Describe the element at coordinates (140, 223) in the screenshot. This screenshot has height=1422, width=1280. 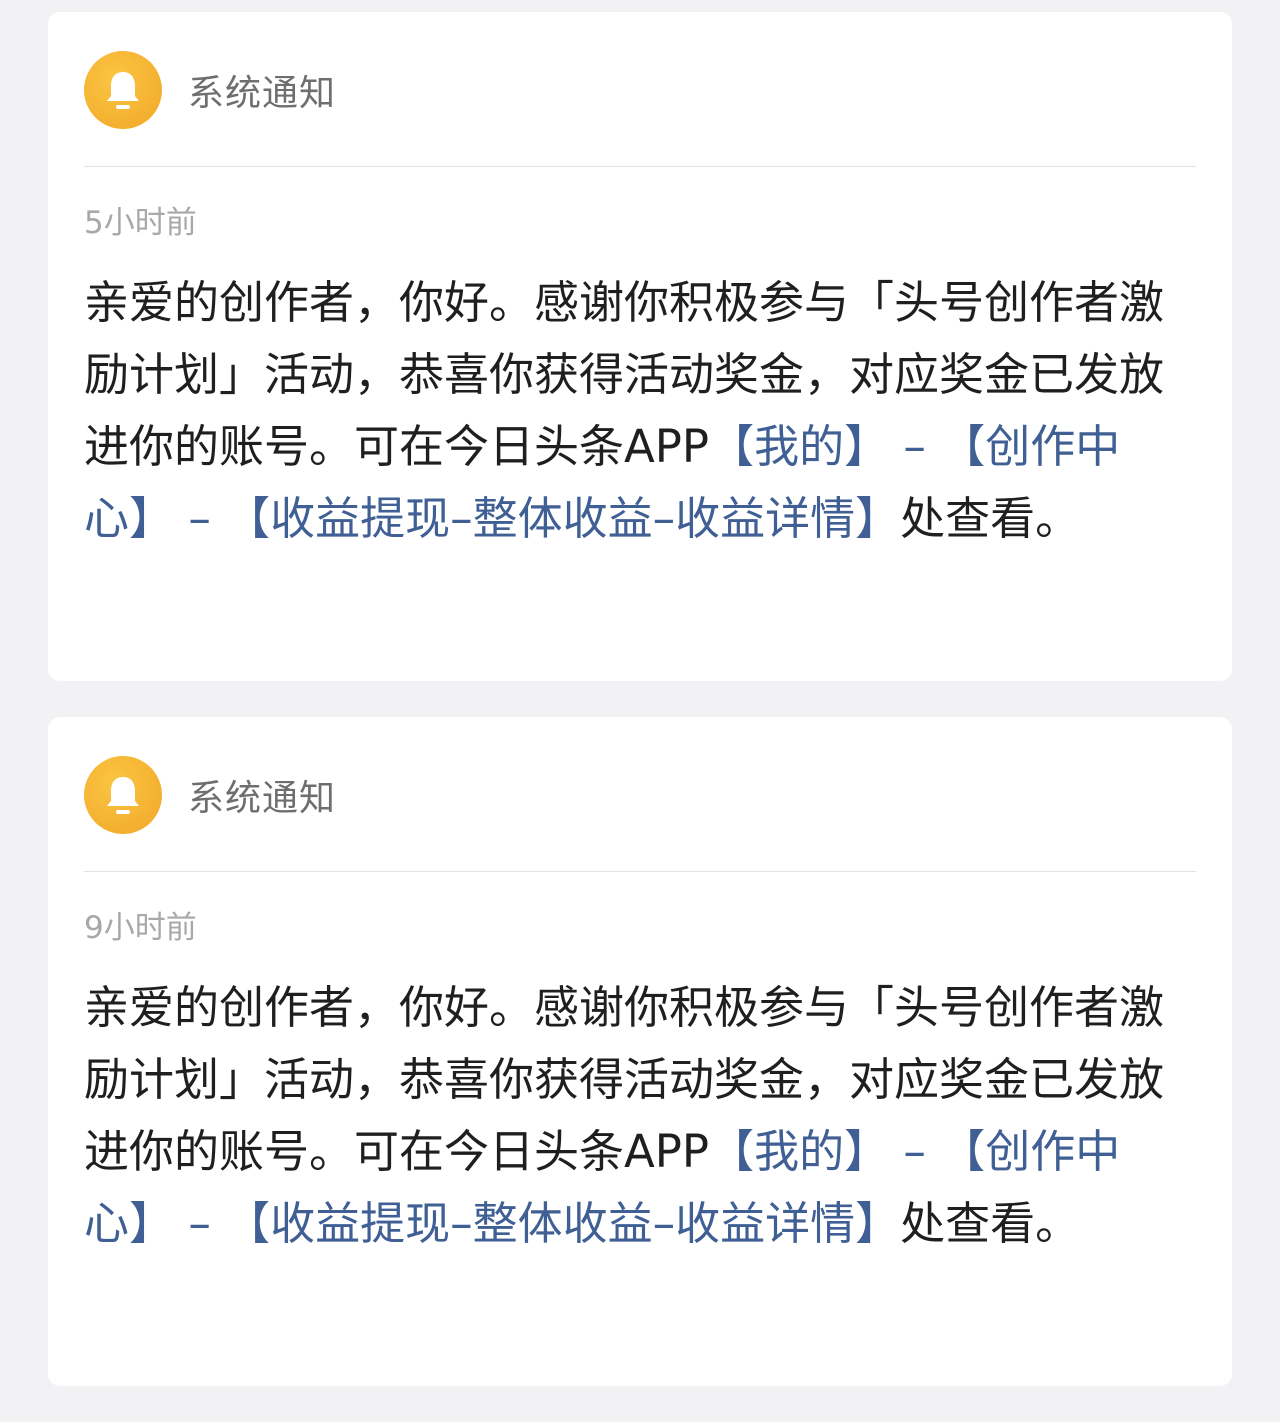
I see `timestamp: 5小时前` at that location.